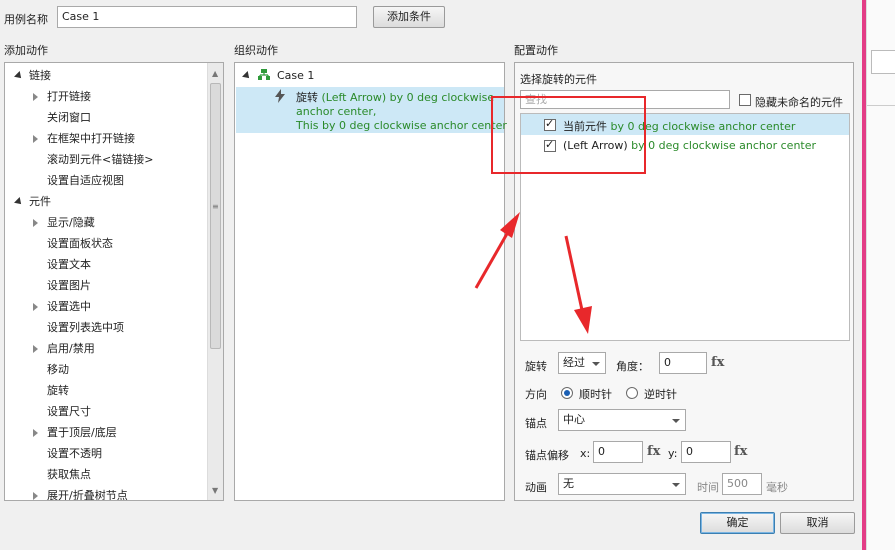 This screenshot has width=895, height=550. What do you see at coordinates (536, 394) in the screenshot?
I see `direction-label: 方向` at bounding box center [536, 394].